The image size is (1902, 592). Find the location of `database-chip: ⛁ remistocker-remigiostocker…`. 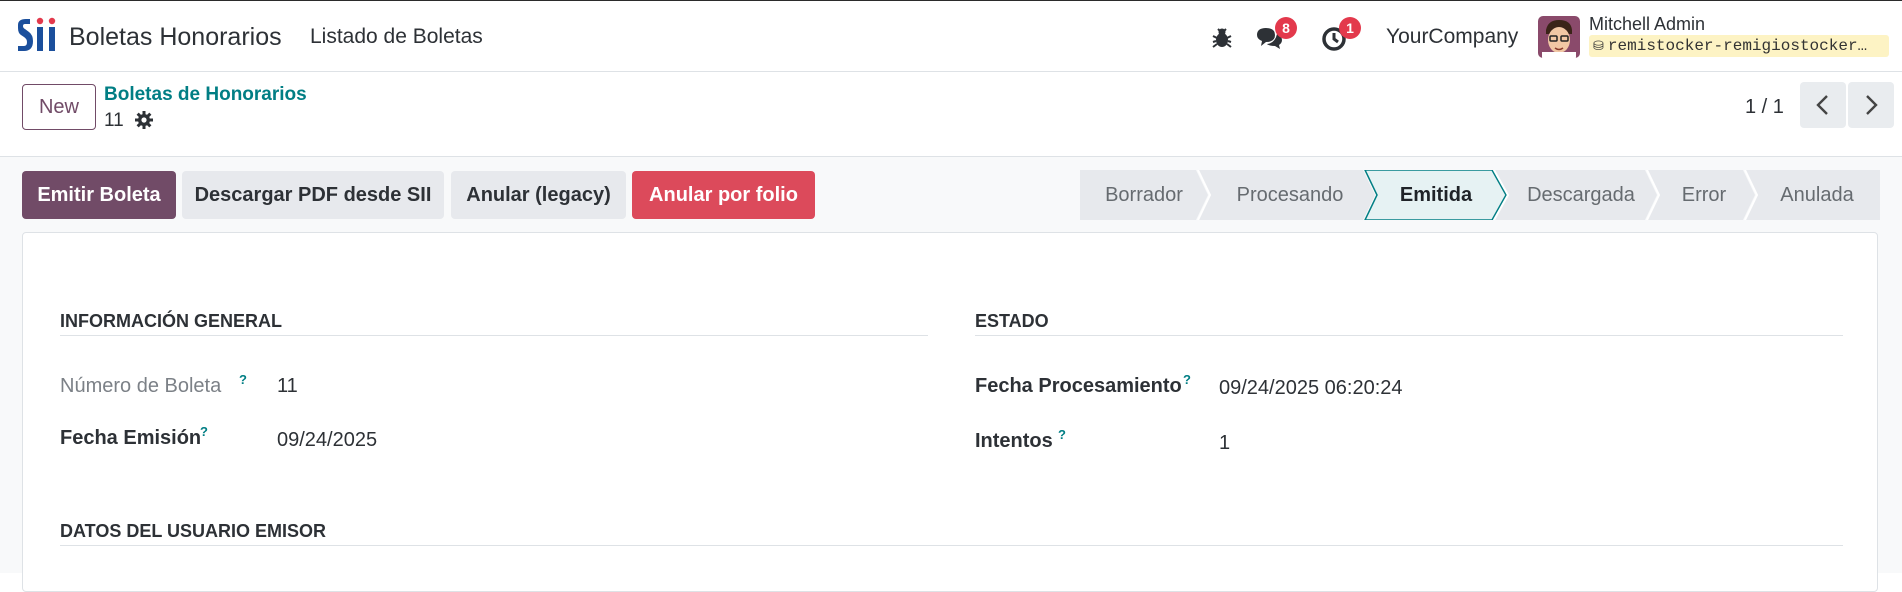

database-chip: ⛁ remistocker-remigiostocker… is located at coordinates (1739, 46).